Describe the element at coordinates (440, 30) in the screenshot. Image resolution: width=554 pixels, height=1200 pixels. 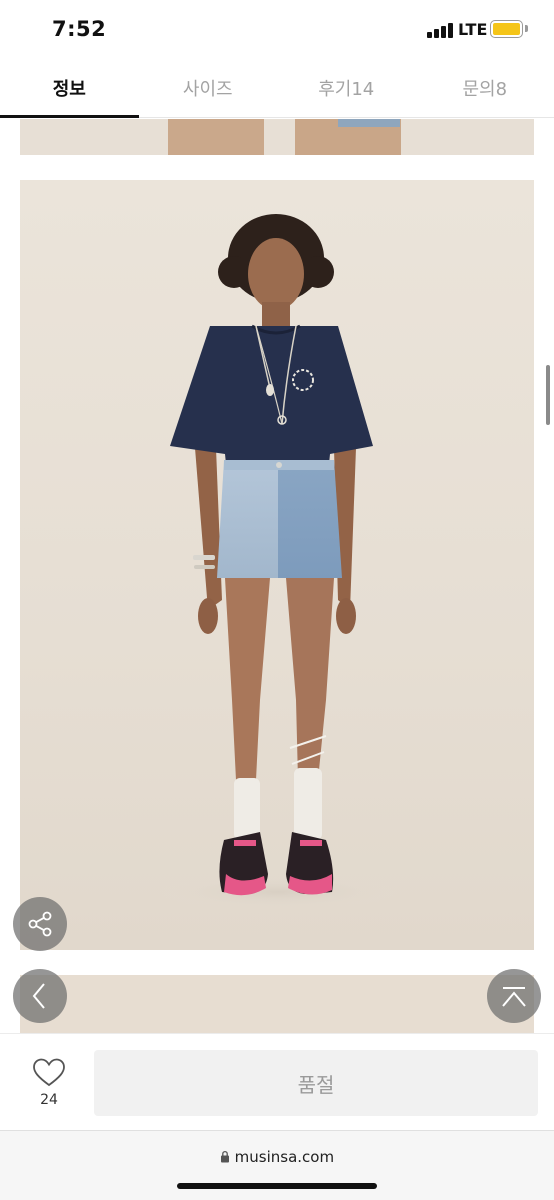
I see `cellular-signal-icon` at that location.